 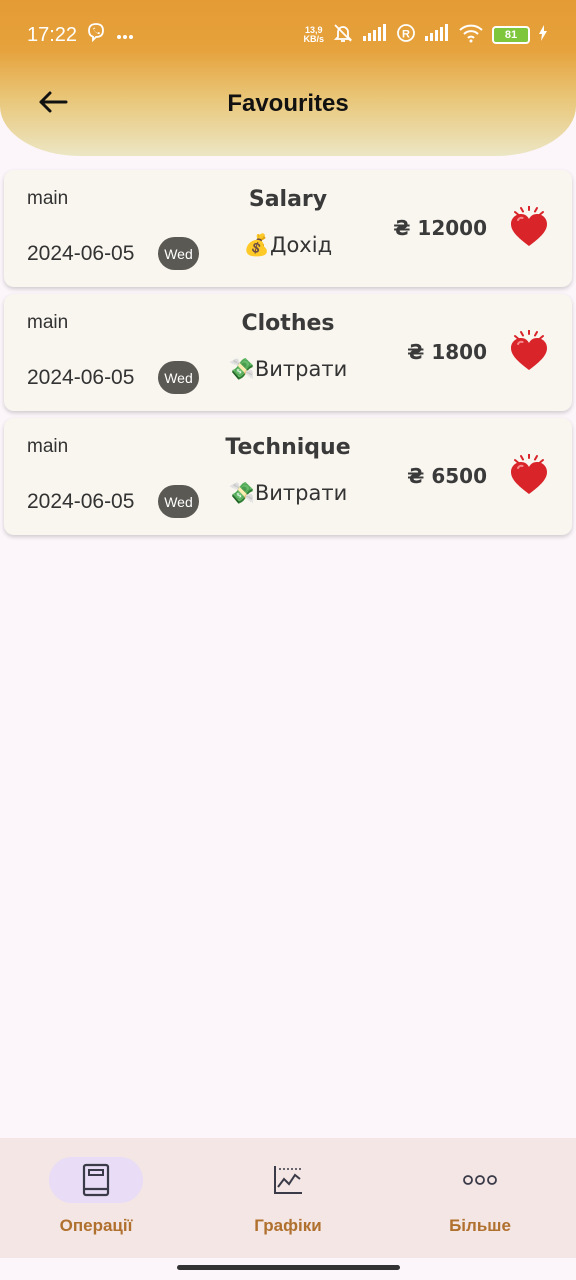 I want to click on roaming-icon: R, so click(x=406, y=35).